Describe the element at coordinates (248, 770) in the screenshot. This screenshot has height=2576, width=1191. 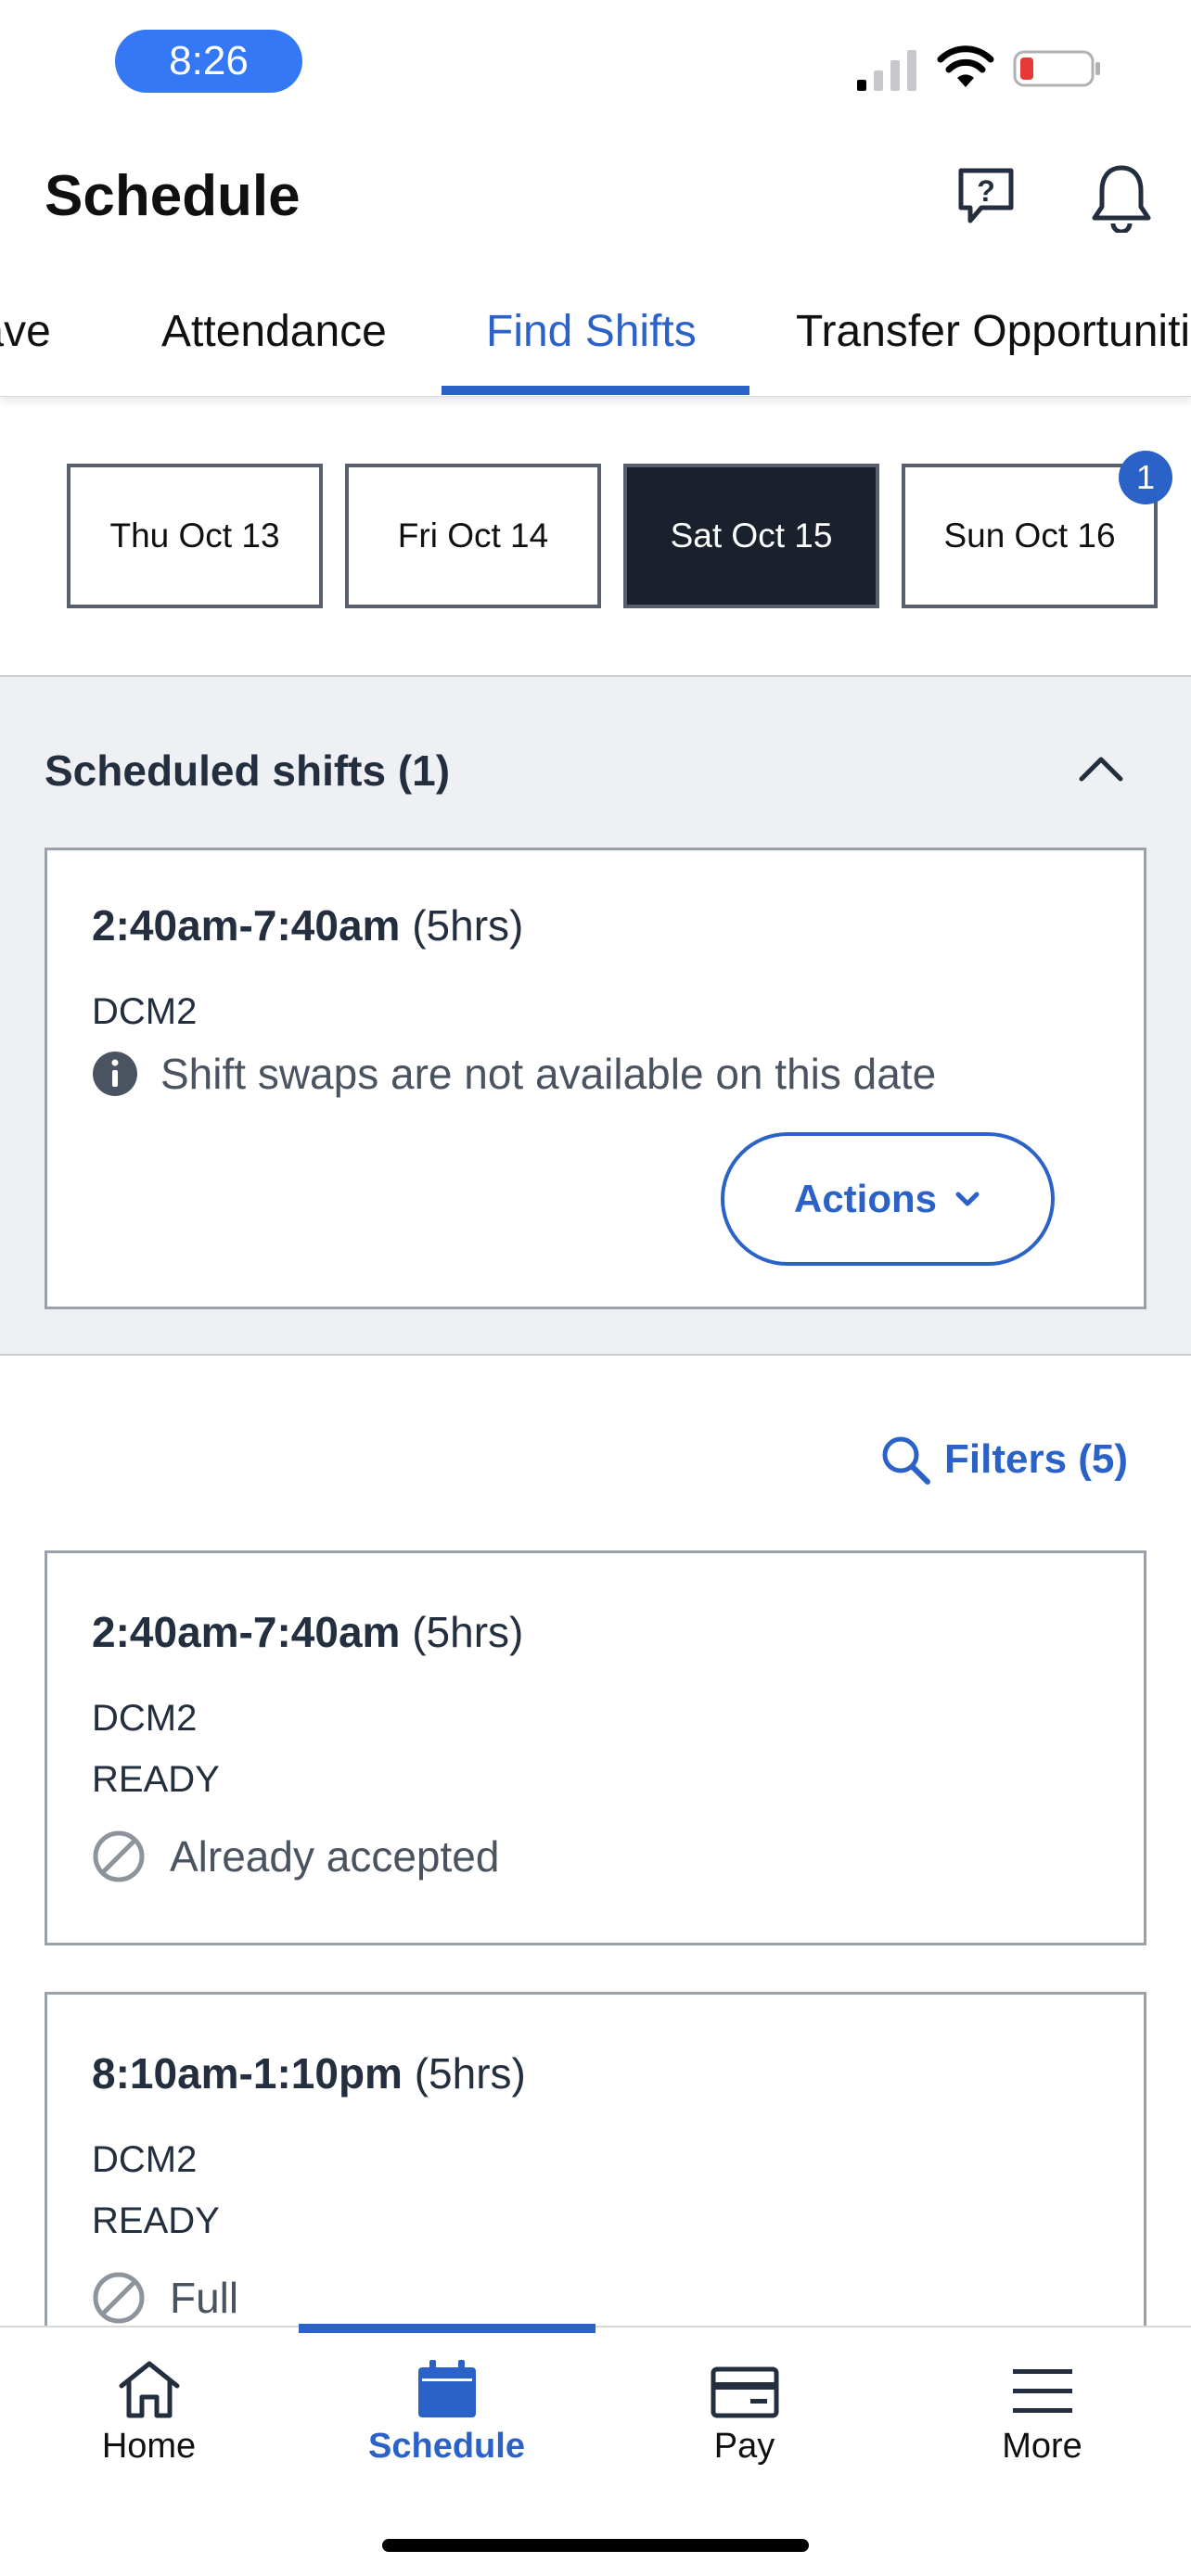
I see `scheduled-shifts-title: Scheduled shifts (1)` at that location.